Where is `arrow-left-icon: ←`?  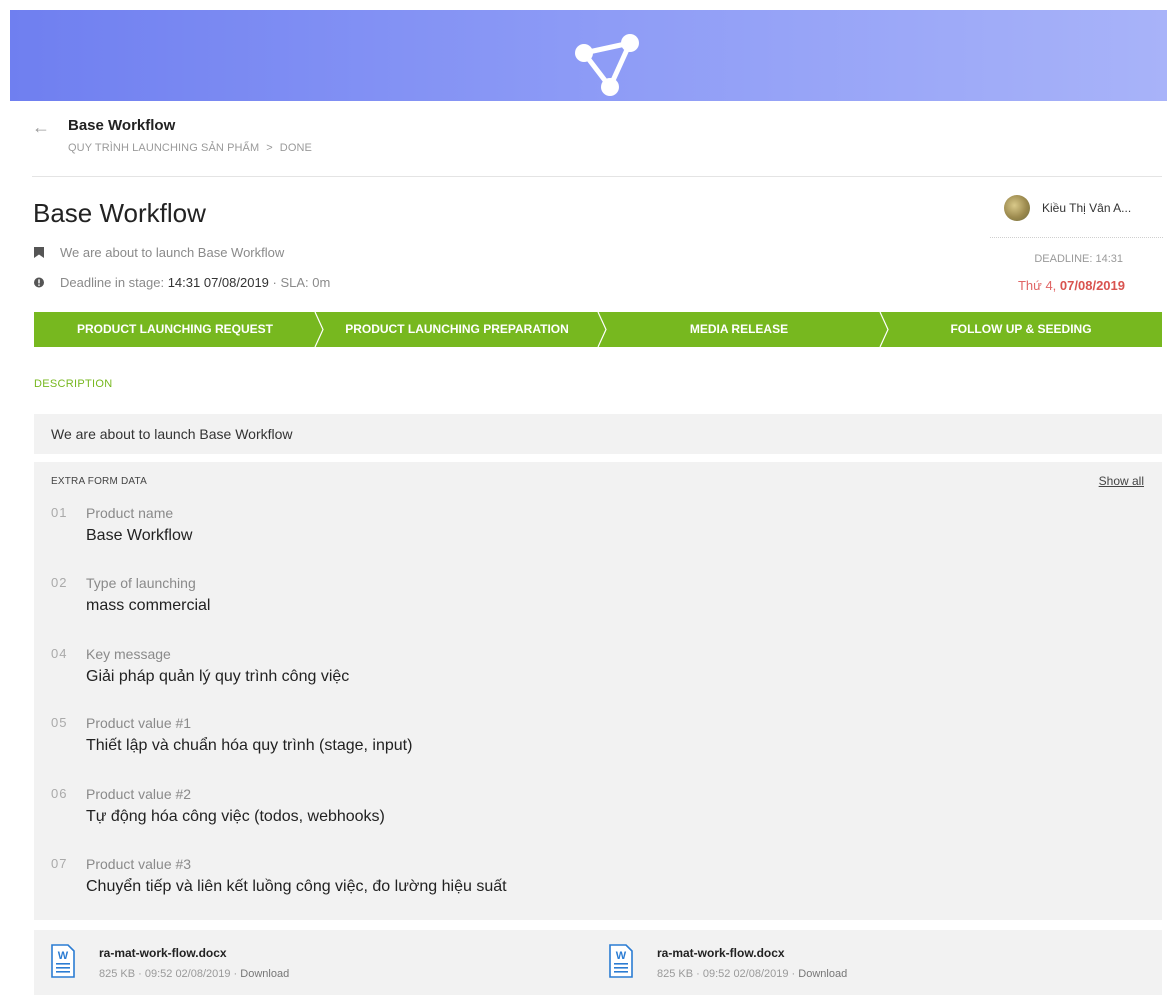
arrow-left-icon: ← is located at coordinates (41, 127).